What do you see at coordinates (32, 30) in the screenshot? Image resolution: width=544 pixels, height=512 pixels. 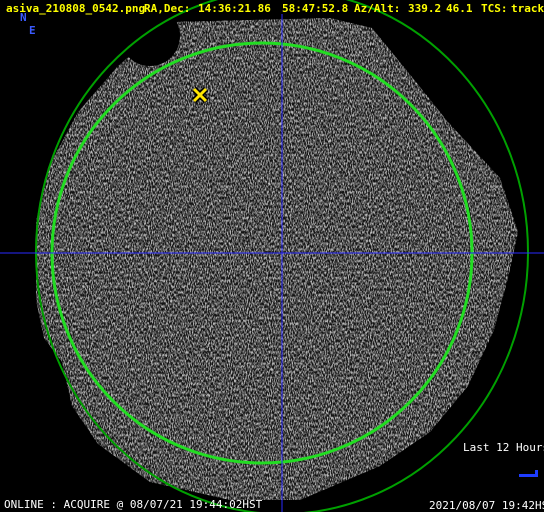 I see `compass-east: E` at bounding box center [32, 30].